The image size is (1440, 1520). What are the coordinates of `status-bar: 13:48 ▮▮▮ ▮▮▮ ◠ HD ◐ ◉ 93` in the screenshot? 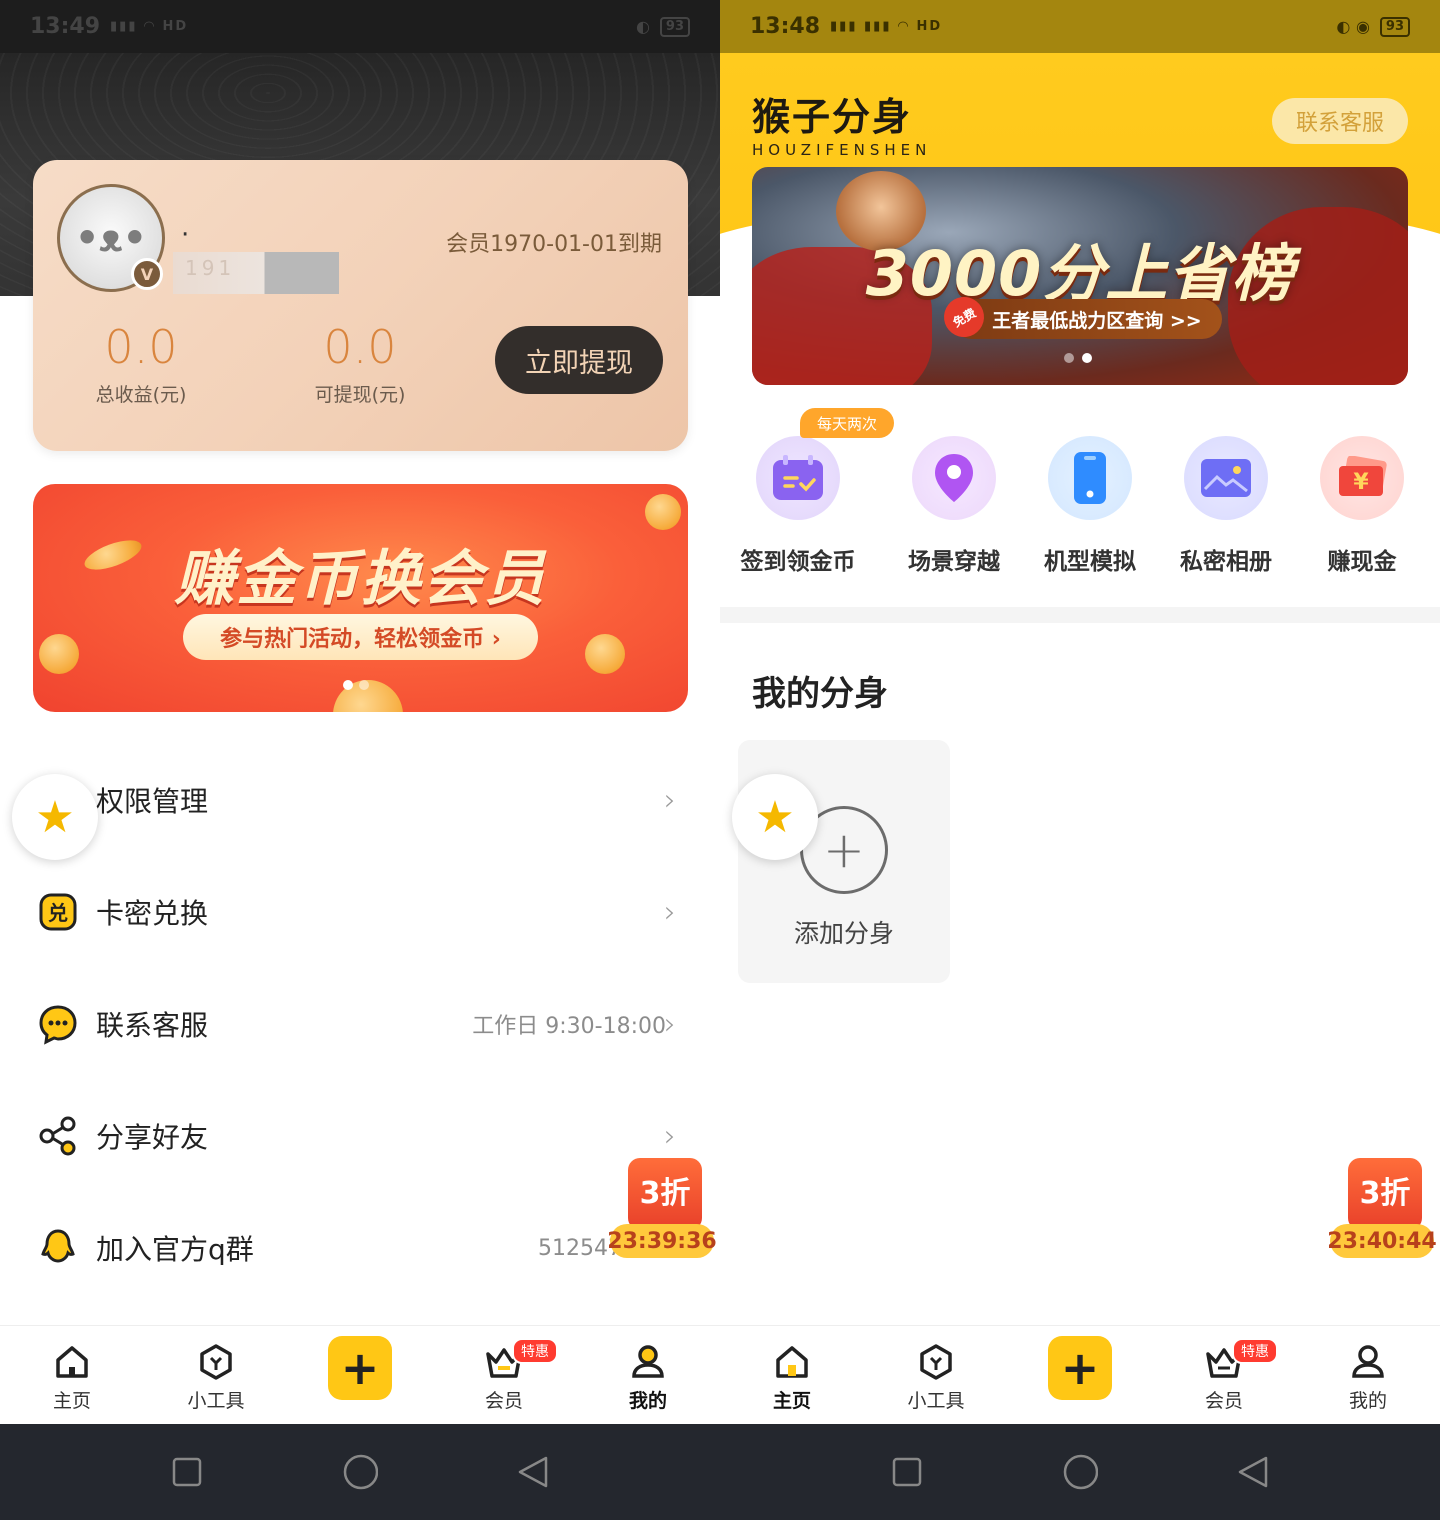 It's located at (1080, 26).